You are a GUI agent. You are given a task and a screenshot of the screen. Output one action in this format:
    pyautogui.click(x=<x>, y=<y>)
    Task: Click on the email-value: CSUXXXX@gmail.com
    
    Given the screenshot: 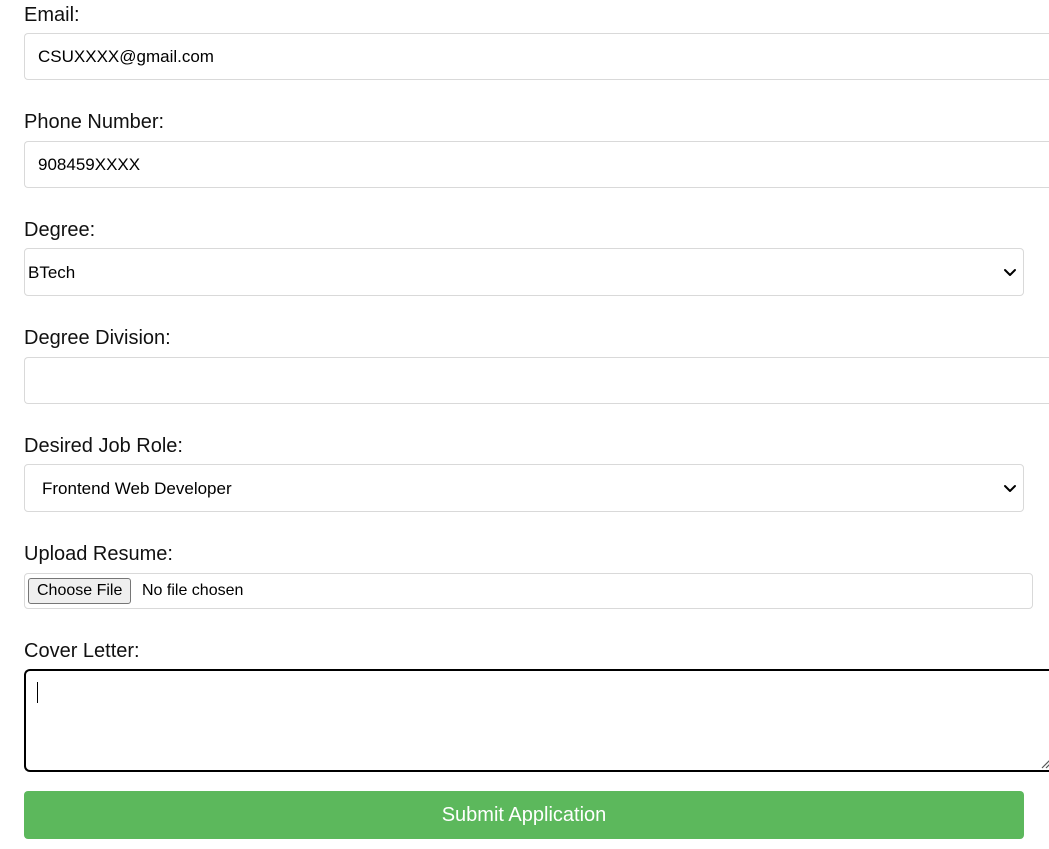 What is the action you would take?
    pyautogui.click(x=126, y=56)
    